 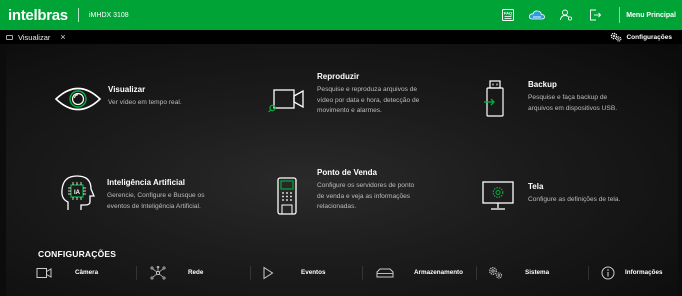 I want to click on faq-button: FAQ, so click(x=508, y=15).